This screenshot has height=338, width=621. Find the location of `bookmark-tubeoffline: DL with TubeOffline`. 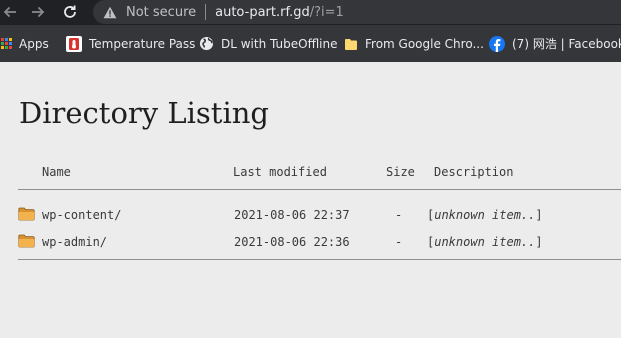

bookmark-tubeoffline: DL with TubeOffline is located at coordinates (268, 43).